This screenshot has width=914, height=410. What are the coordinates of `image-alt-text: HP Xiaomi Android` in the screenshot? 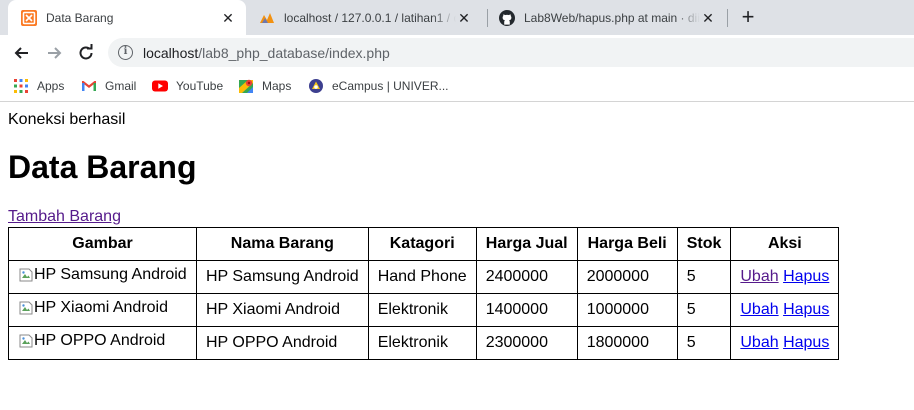 It's located at (101, 307).